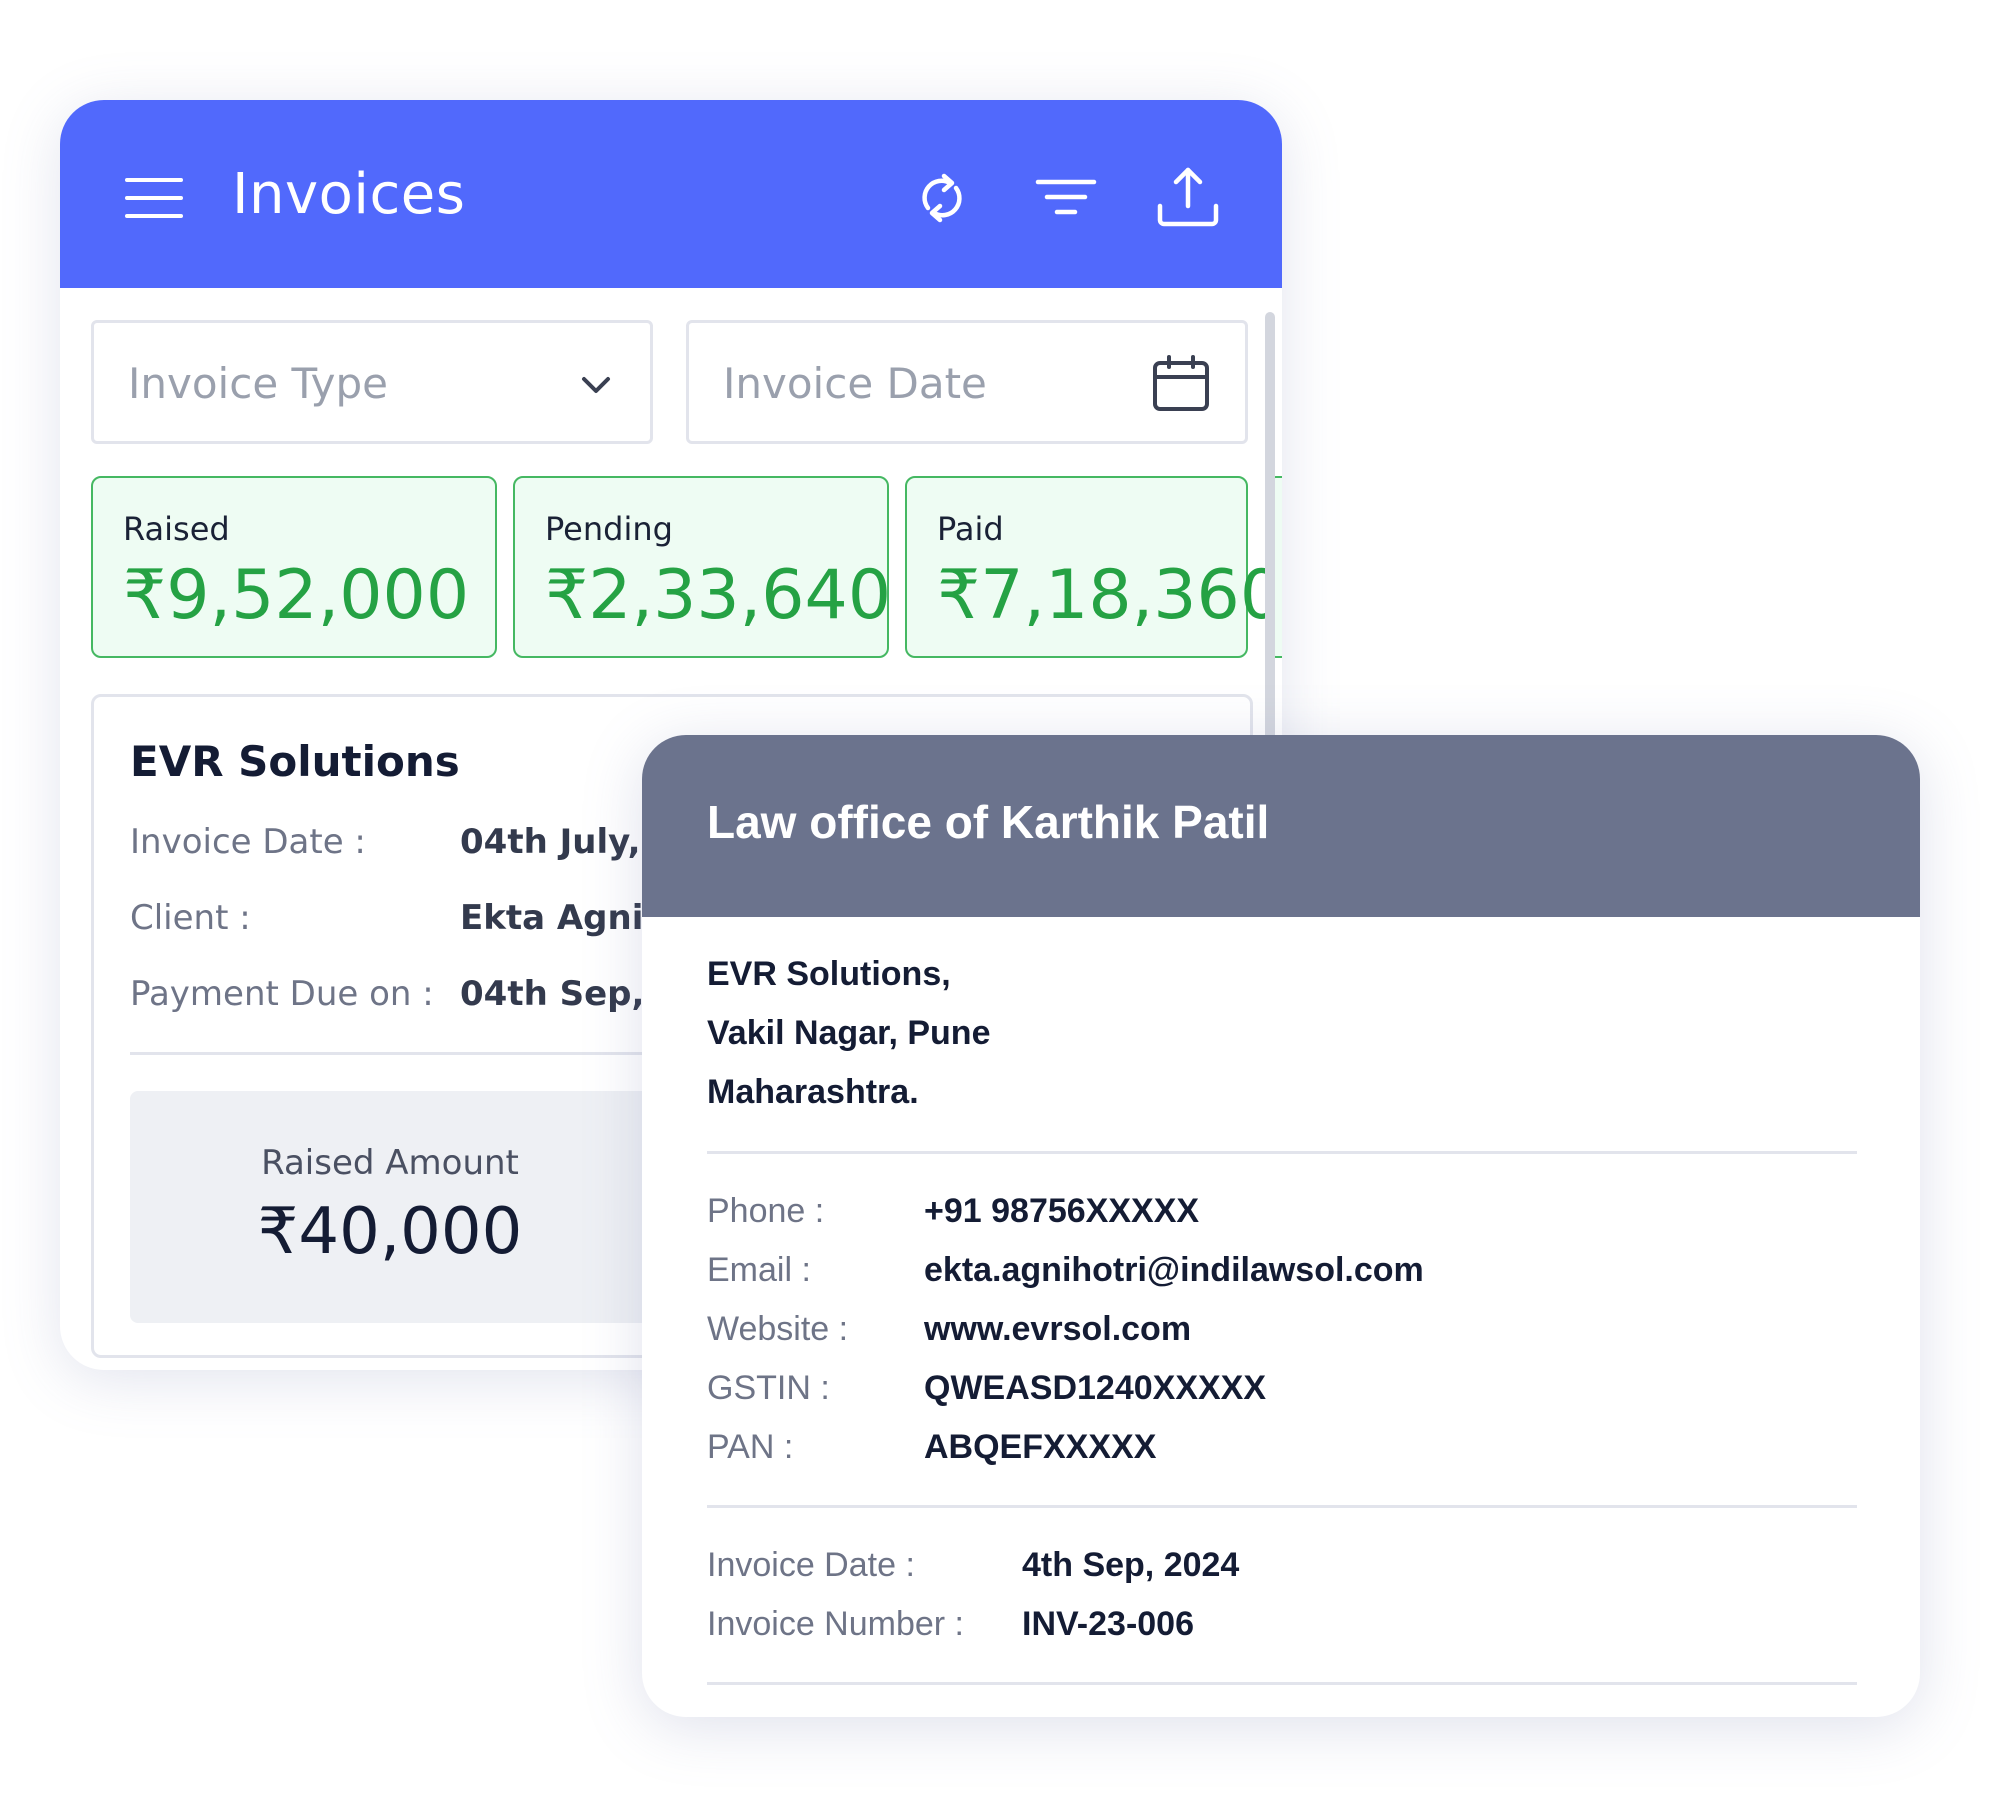 The image size is (2000, 1803). I want to click on upload-icon, so click(1188, 198).